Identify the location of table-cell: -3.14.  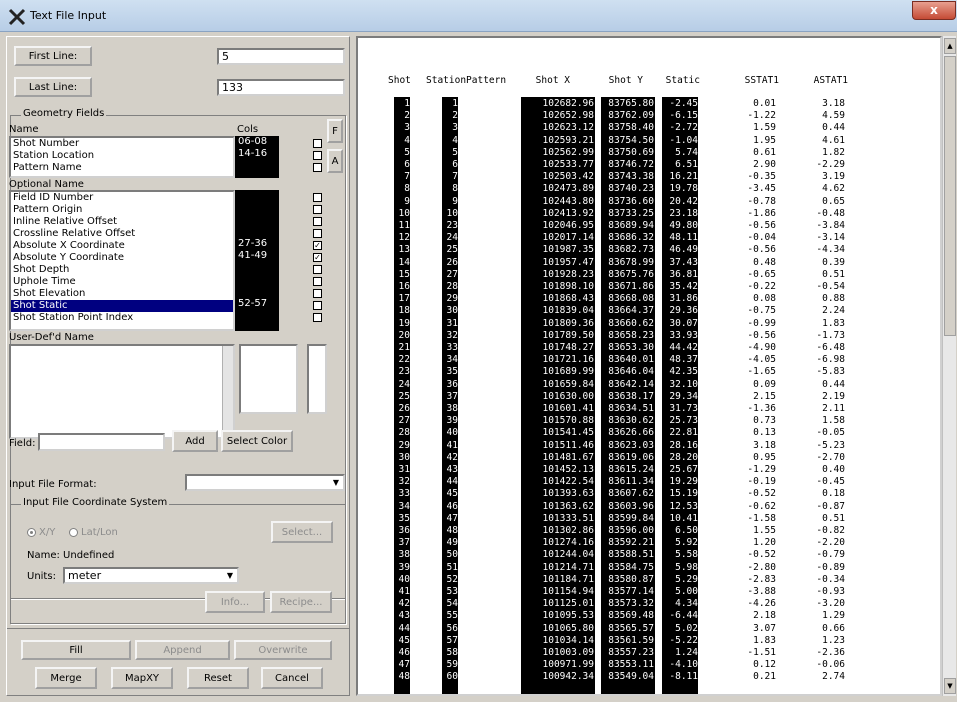
(830, 238).